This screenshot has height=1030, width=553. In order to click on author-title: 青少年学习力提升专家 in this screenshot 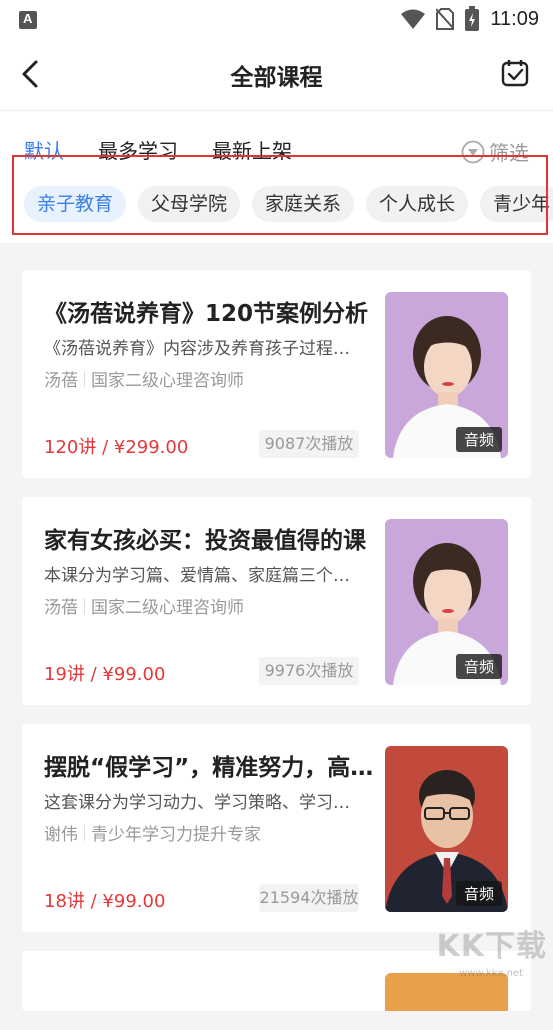, I will do `click(176, 835)`.